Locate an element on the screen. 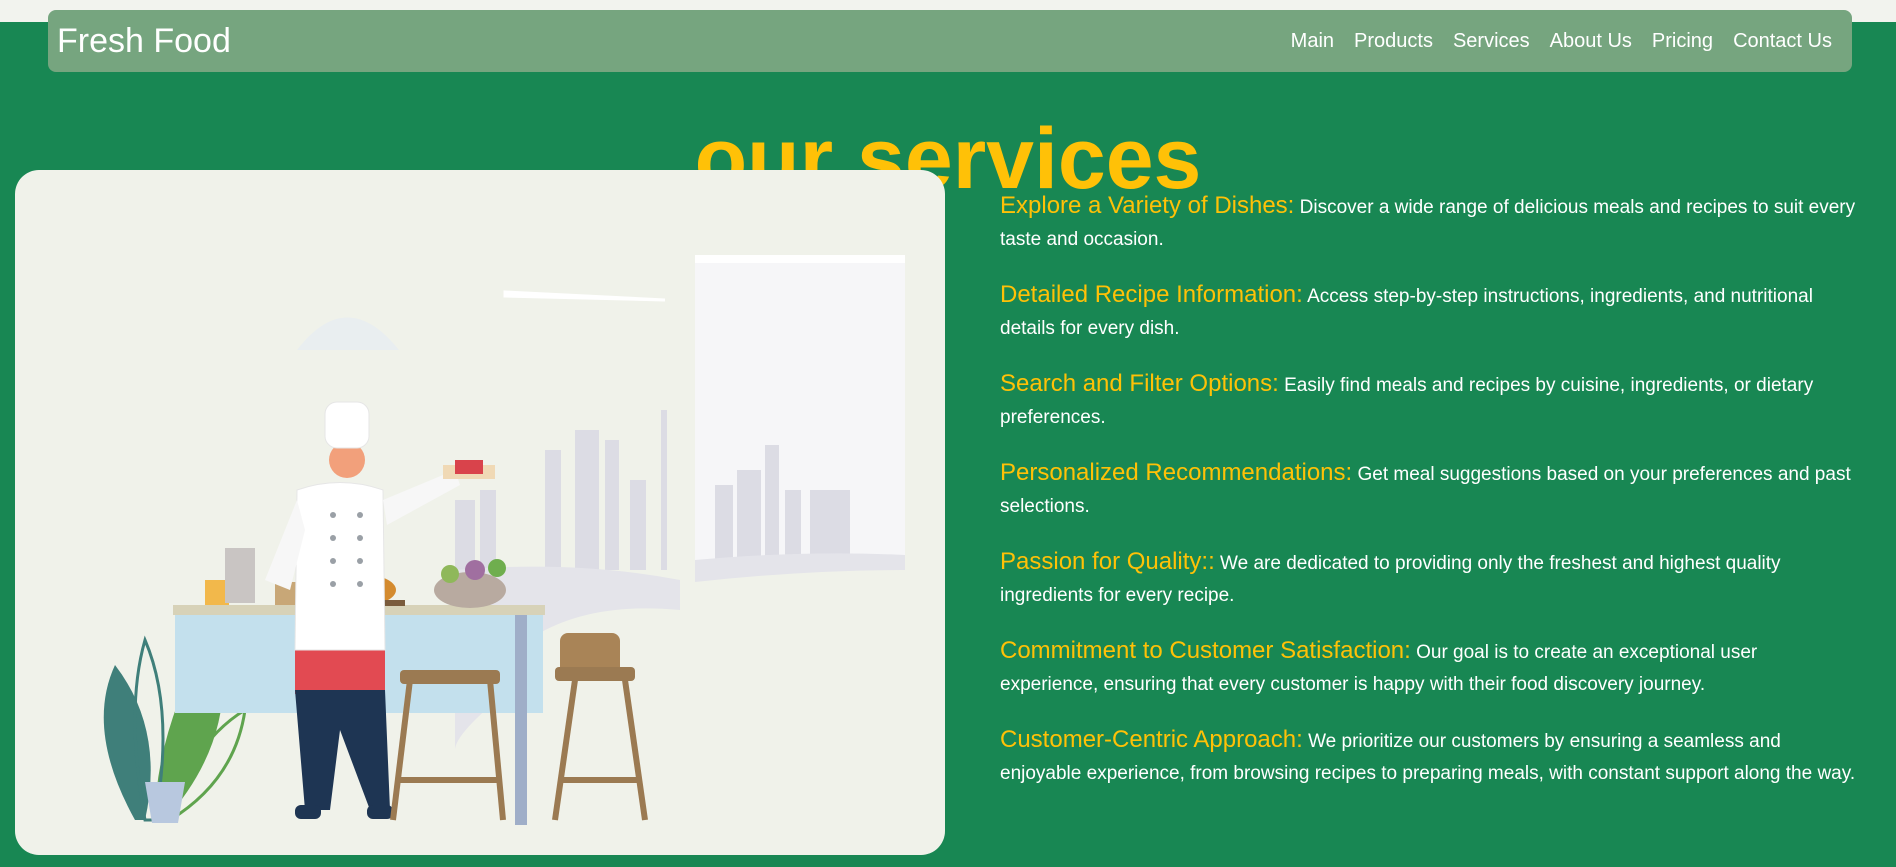 This screenshot has width=1896, height=867. service-title: Commitment to Customer Satisfaction: is located at coordinates (1205, 650).